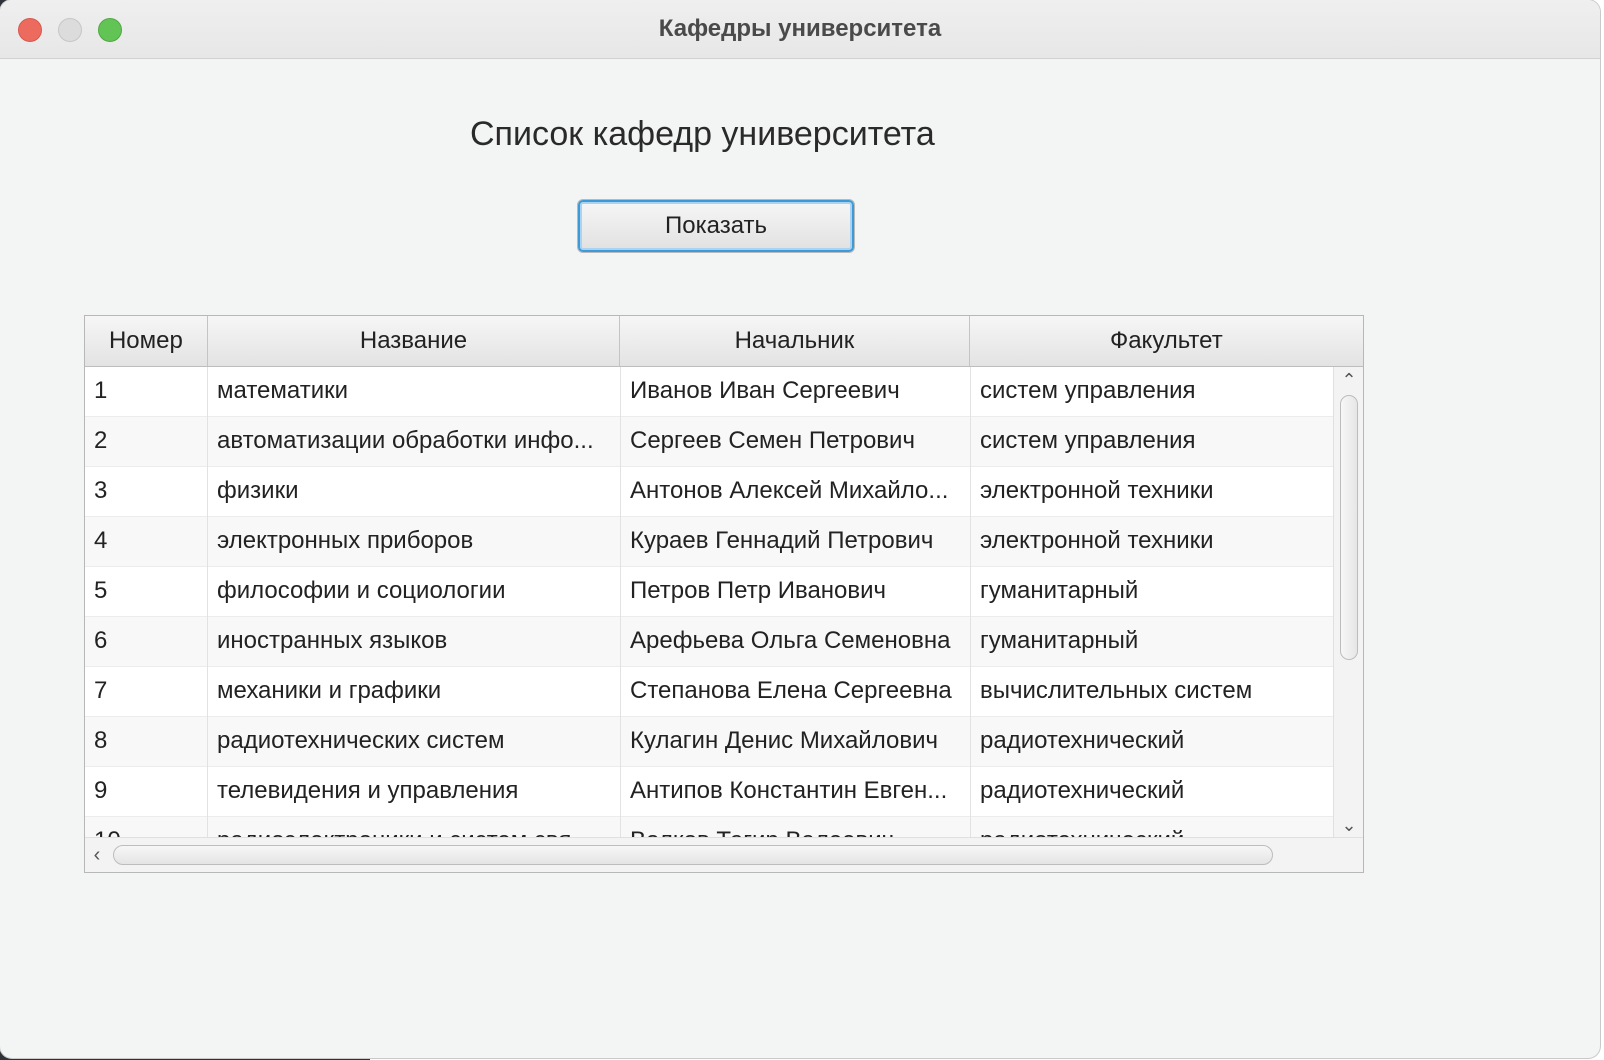 This screenshot has height=1060, width=1604. What do you see at coordinates (414, 392) in the screenshot?
I see `cell-name: математики` at bounding box center [414, 392].